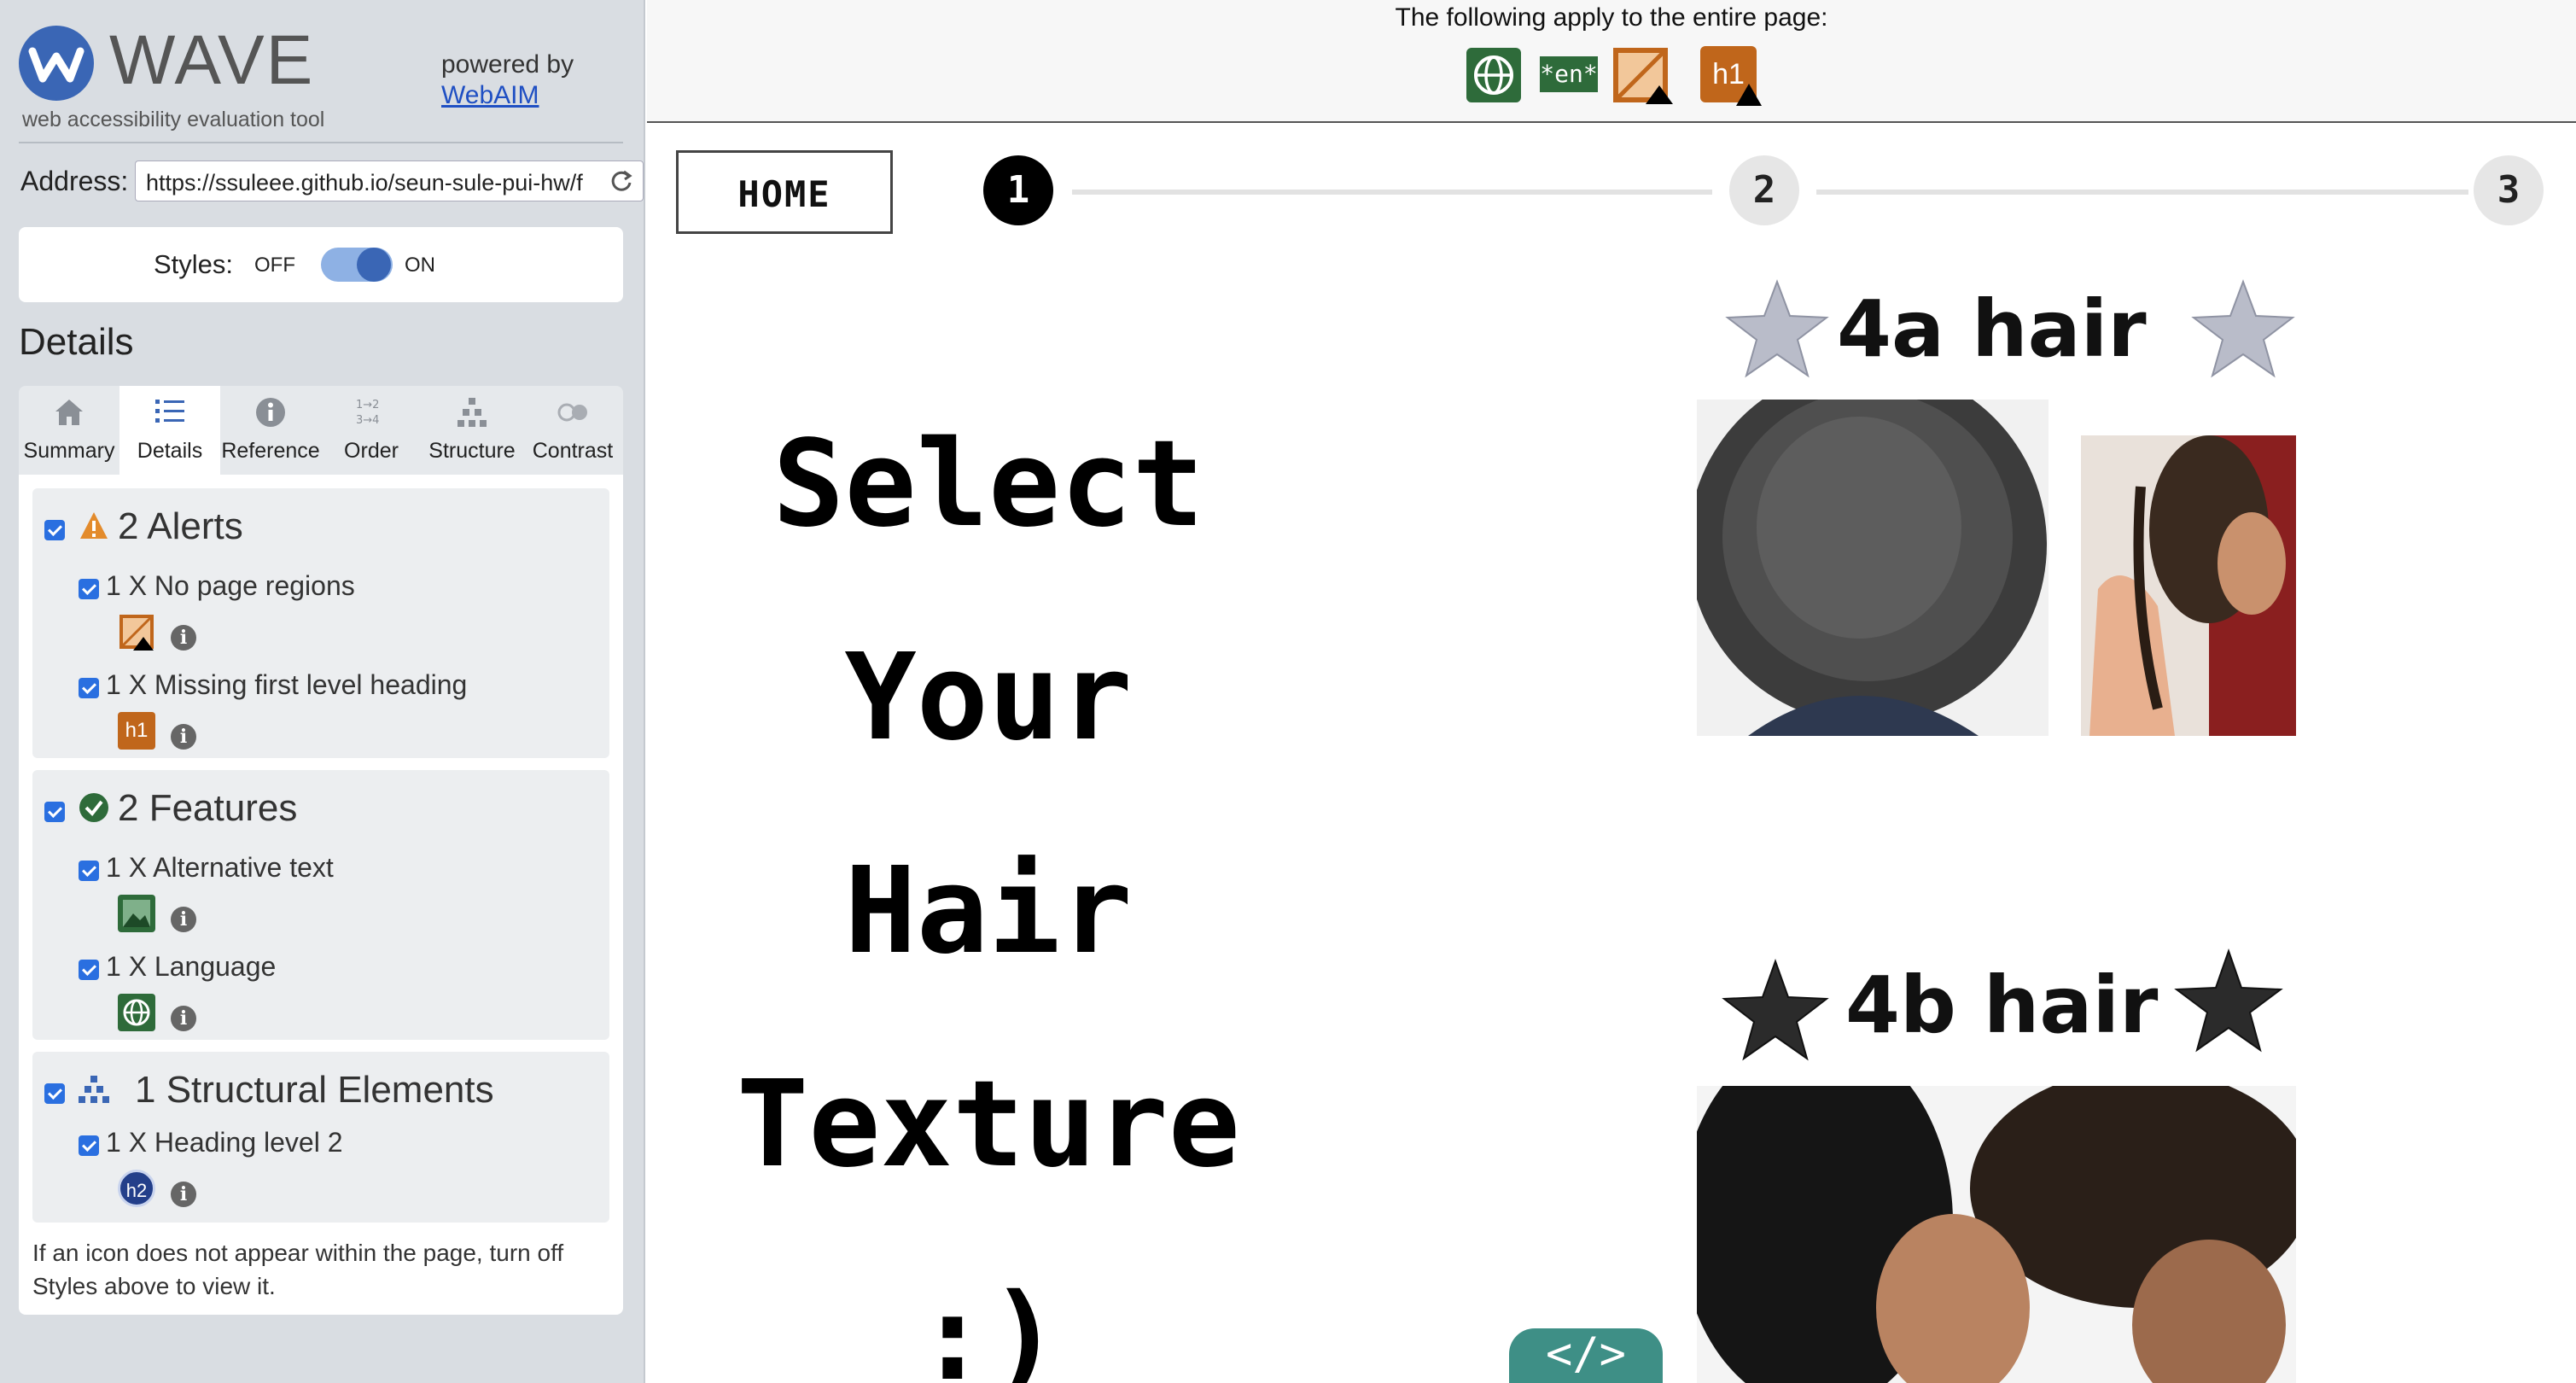  What do you see at coordinates (472, 431) in the screenshot?
I see `tab-structure: Structure` at bounding box center [472, 431].